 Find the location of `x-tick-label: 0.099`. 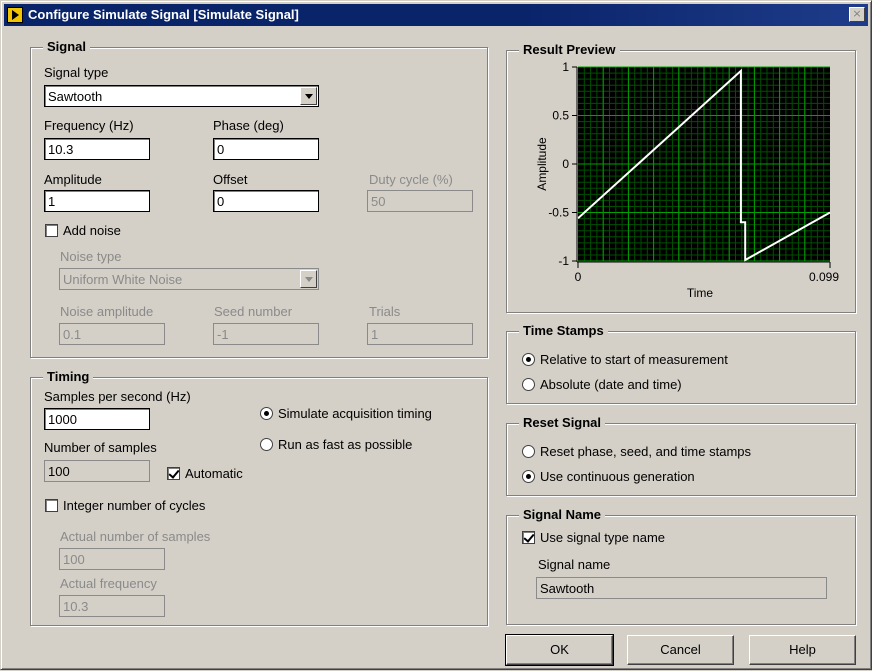

x-tick-label: 0.099 is located at coordinates (824, 277).